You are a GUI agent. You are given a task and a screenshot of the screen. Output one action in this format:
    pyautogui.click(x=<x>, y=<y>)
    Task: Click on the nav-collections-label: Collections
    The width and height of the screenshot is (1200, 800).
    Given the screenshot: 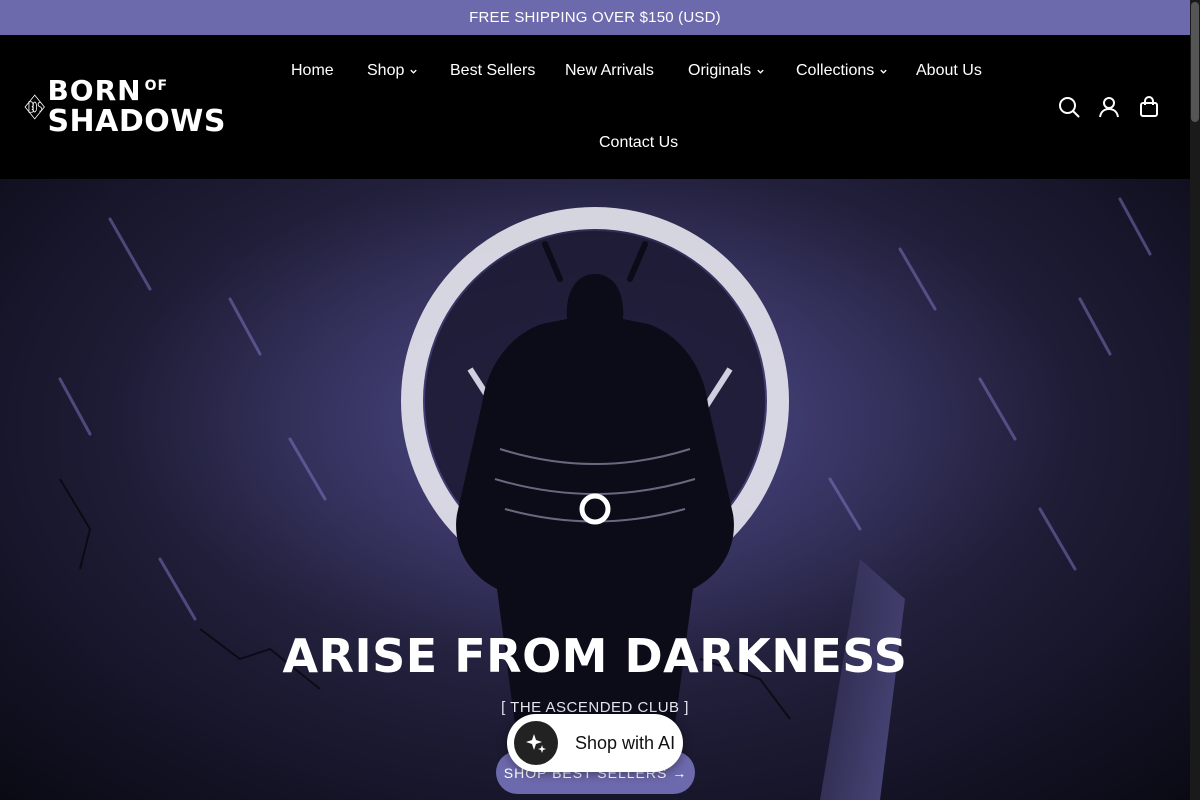 What is the action you would take?
    pyautogui.click(x=835, y=70)
    